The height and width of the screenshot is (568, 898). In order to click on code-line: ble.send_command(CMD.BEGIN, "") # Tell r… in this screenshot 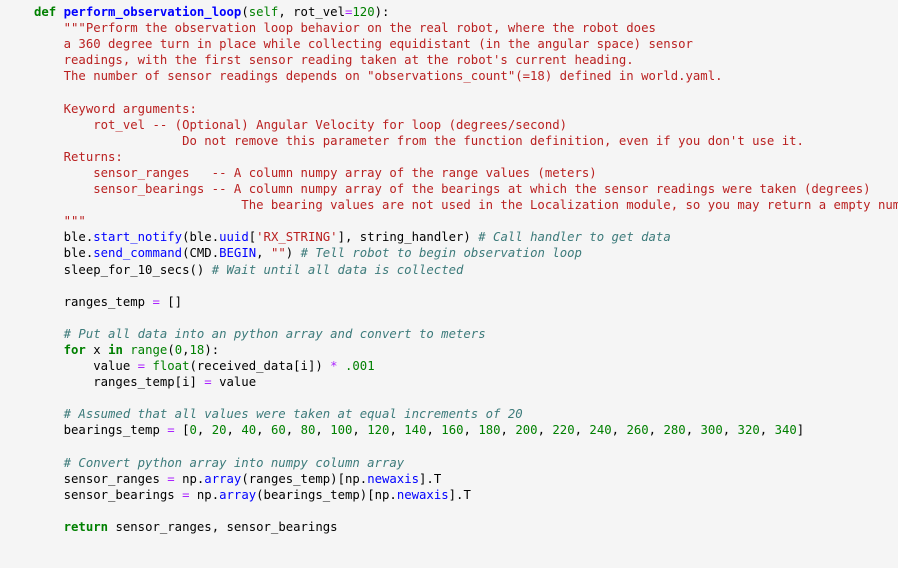, I will do `click(466, 253)`.